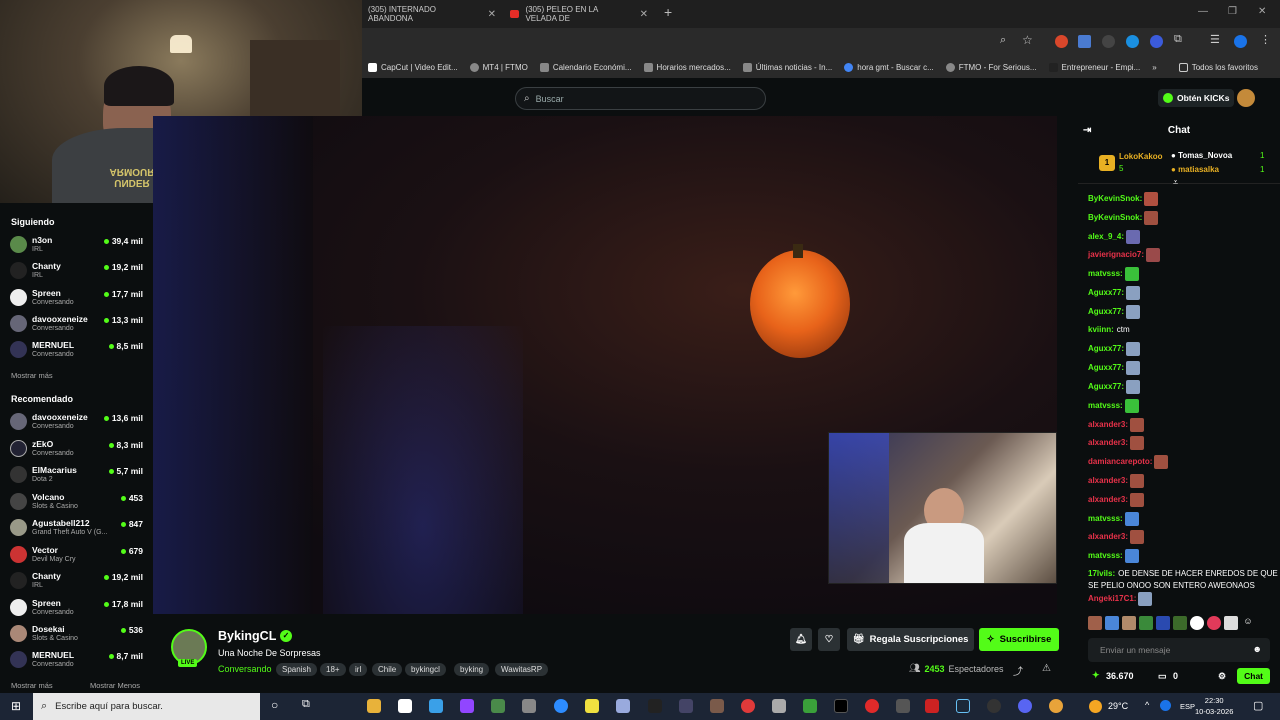 This screenshot has width=1280, height=720. I want to click on all-favorites: Todos los favoritos, so click(1218, 67).